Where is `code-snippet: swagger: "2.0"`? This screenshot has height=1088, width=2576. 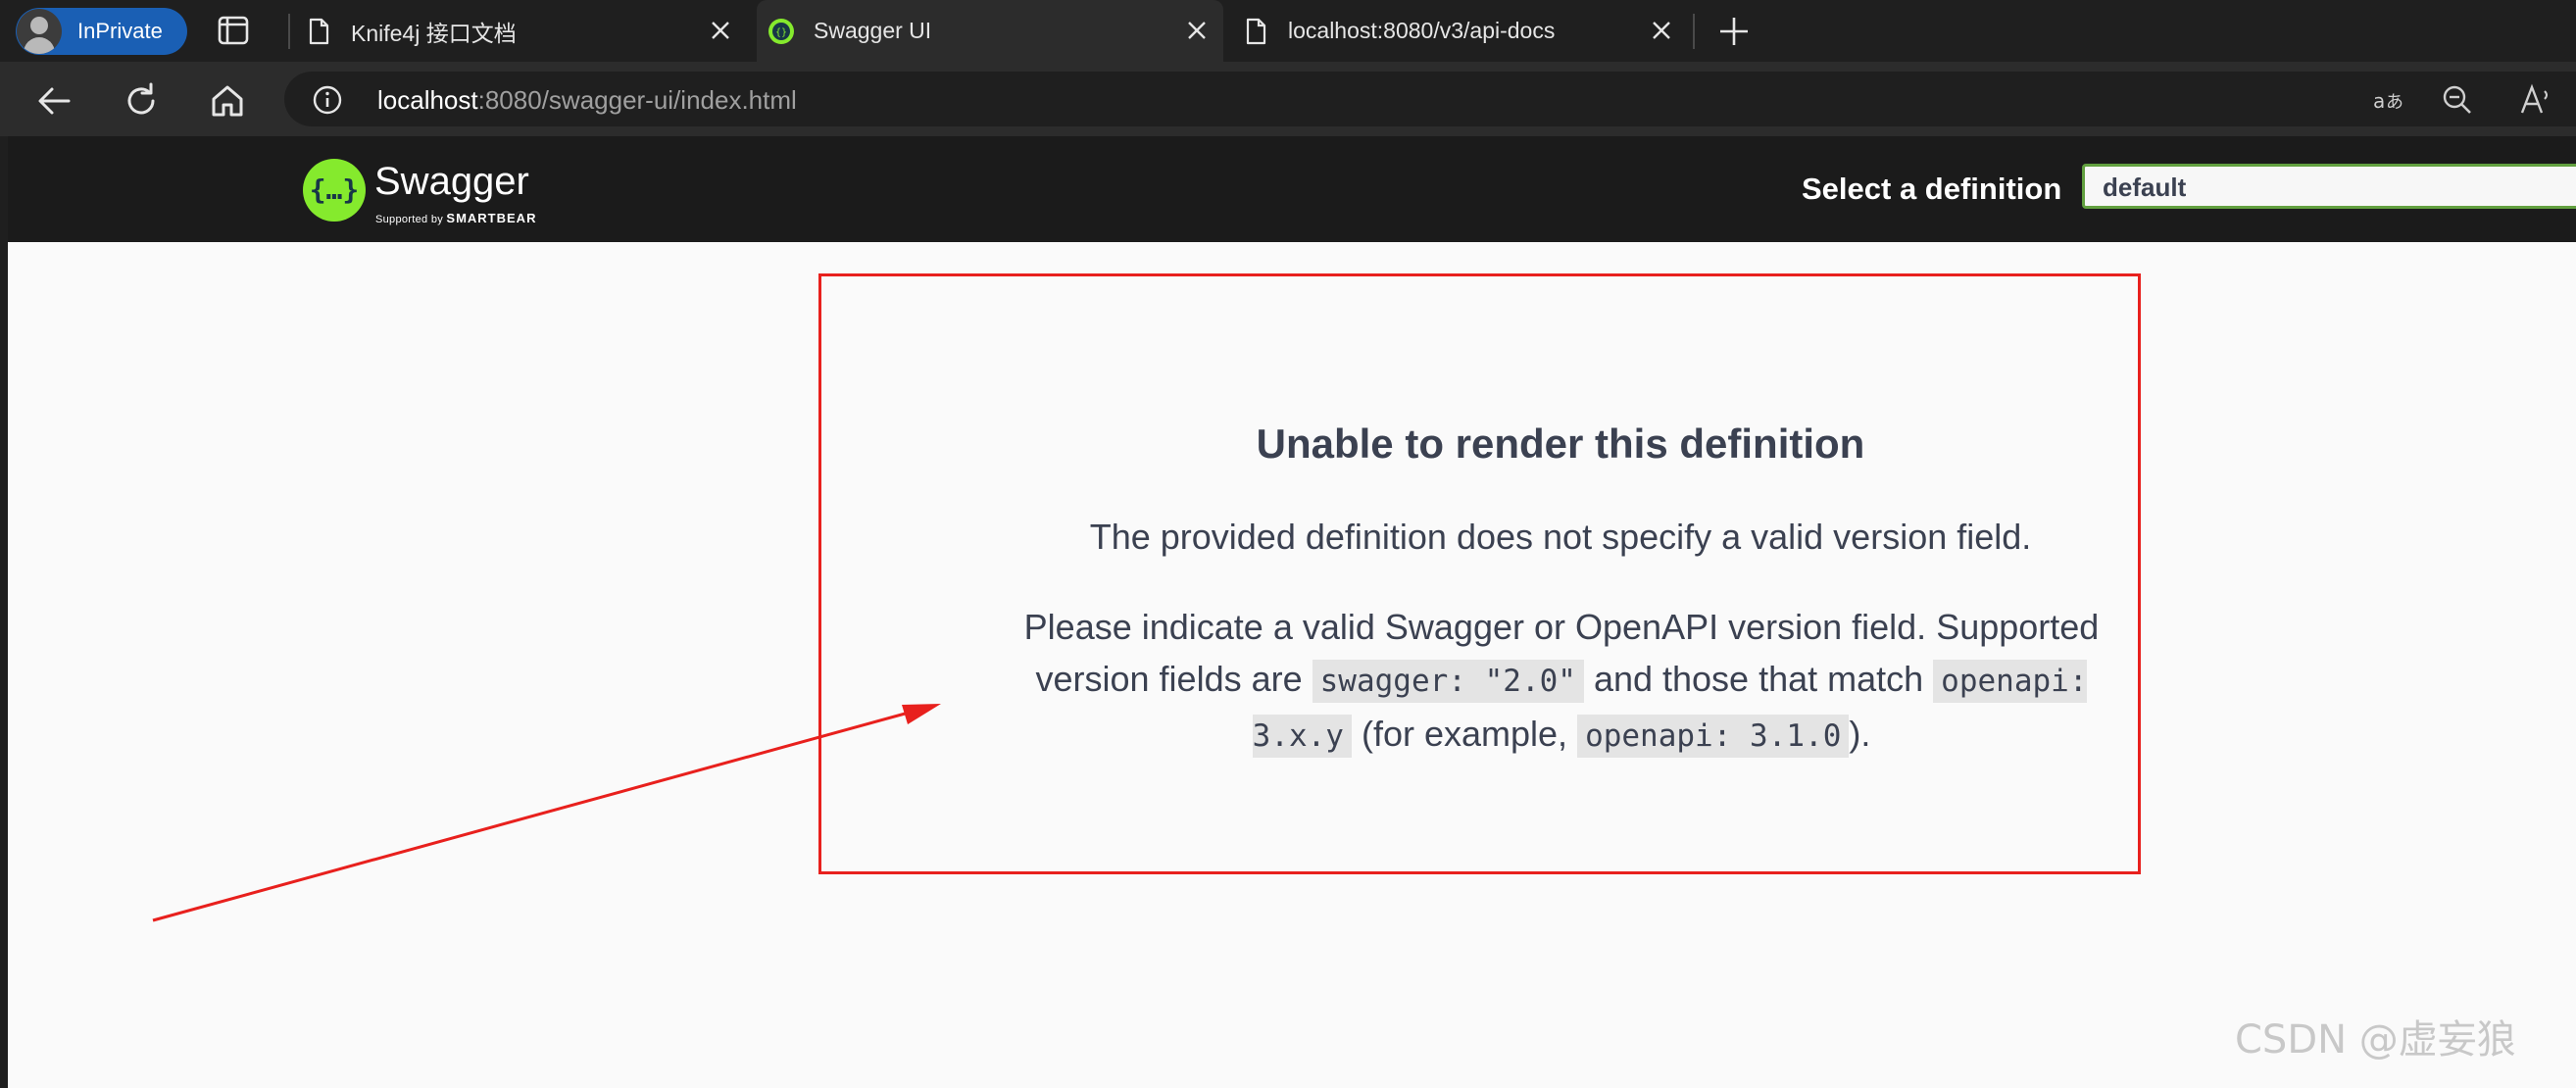 code-snippet: swagger: "2.0" is located at coordinates (1448, 681).